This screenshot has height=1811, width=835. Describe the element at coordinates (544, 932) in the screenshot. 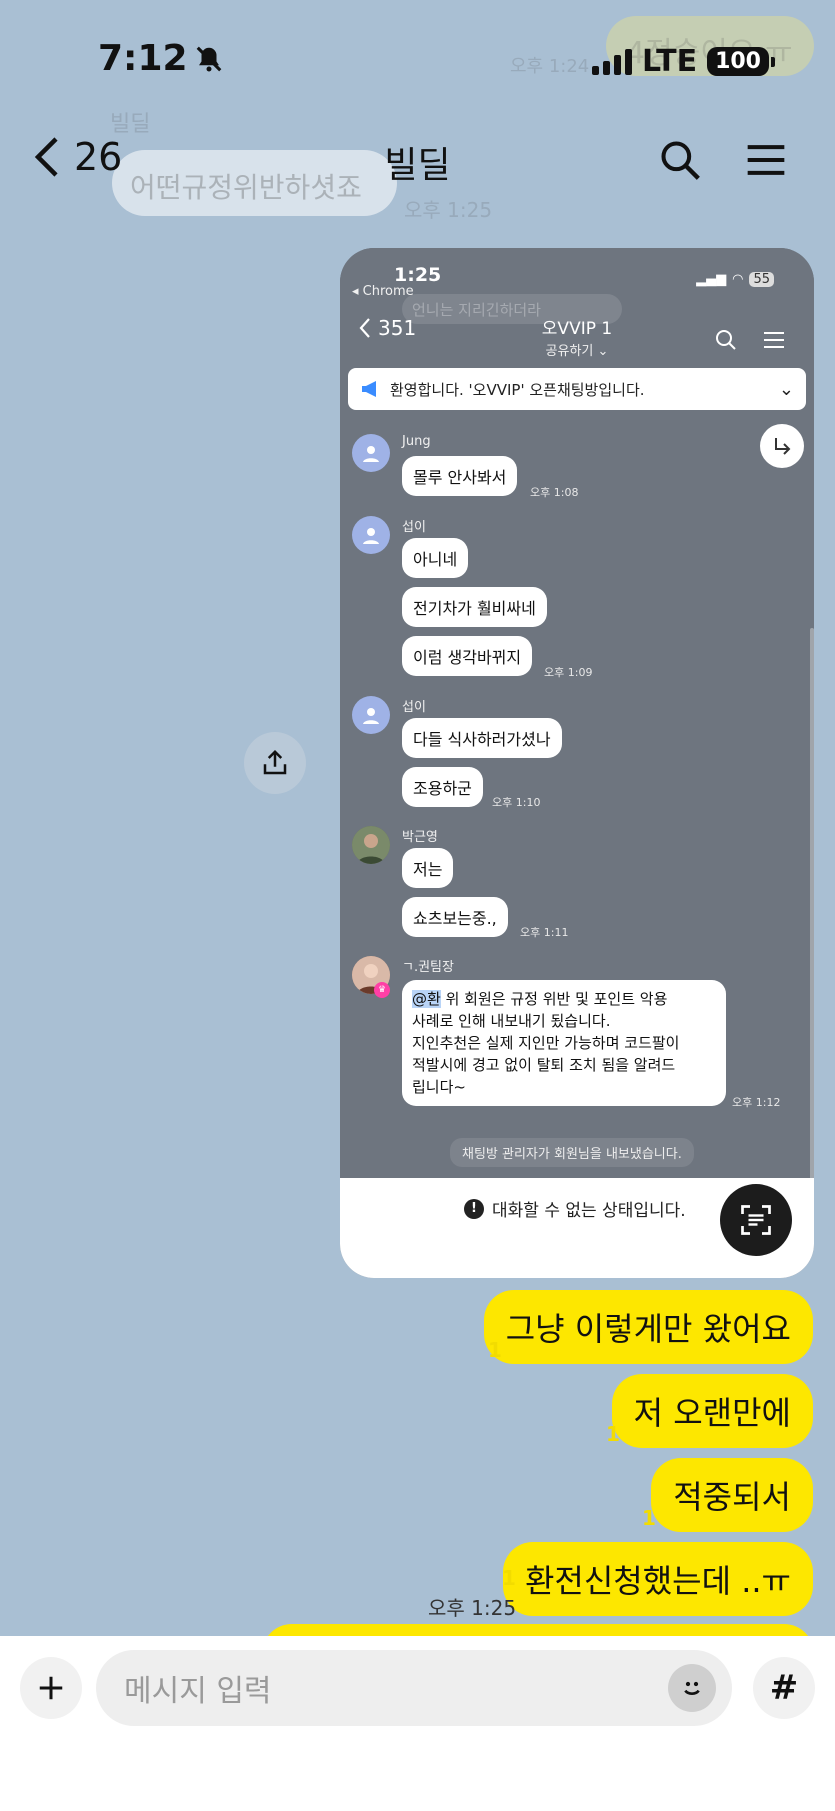

I see `message-time: 오후 1:11` at that location.